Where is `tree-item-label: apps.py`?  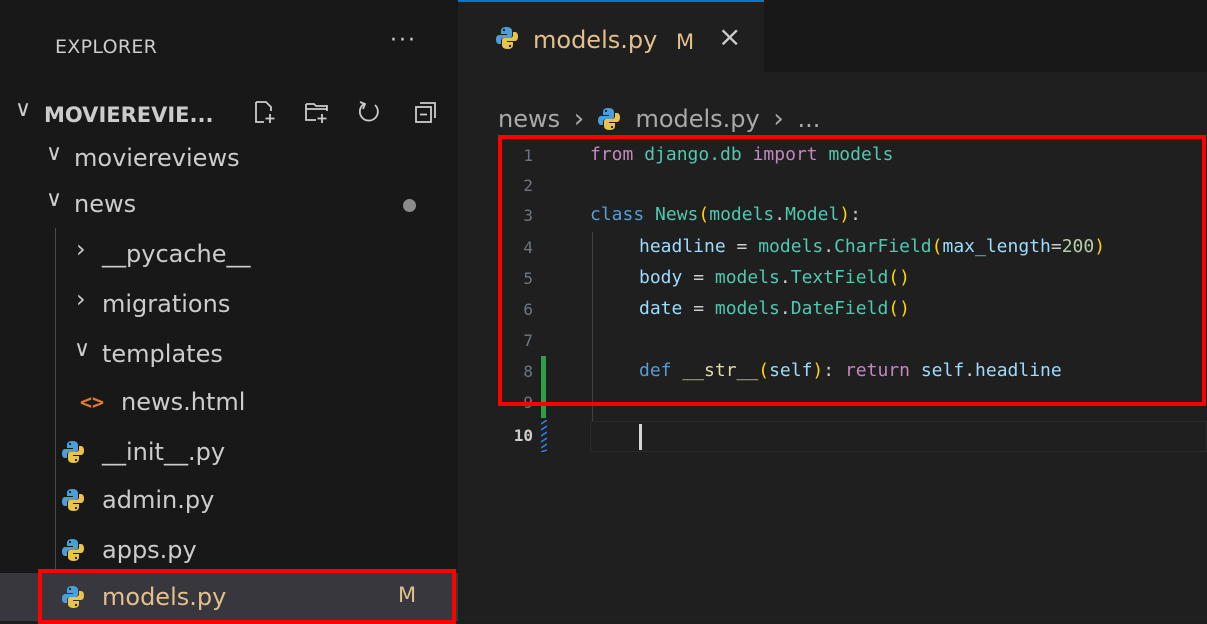
tree-item-label: apps.py is located at coordinates (149, 550).